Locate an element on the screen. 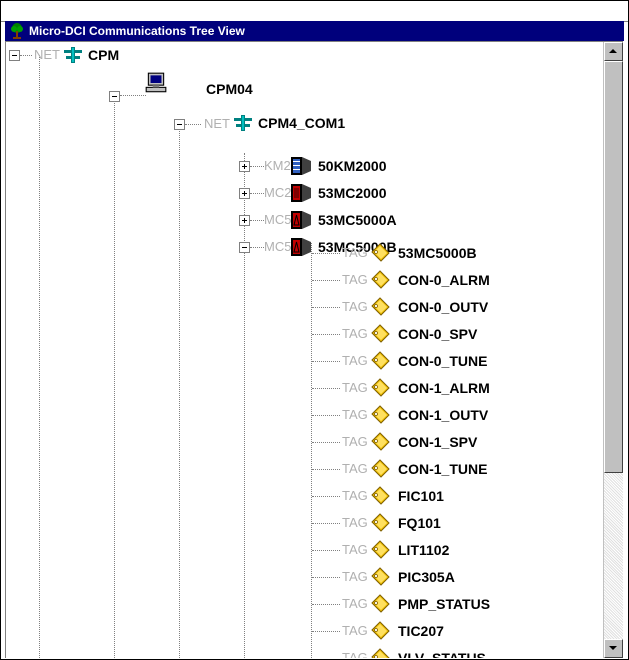 The width and height of the screenshot is (629, 660). node-label: CON-0_ALRM is located at coordinates (444, 280).